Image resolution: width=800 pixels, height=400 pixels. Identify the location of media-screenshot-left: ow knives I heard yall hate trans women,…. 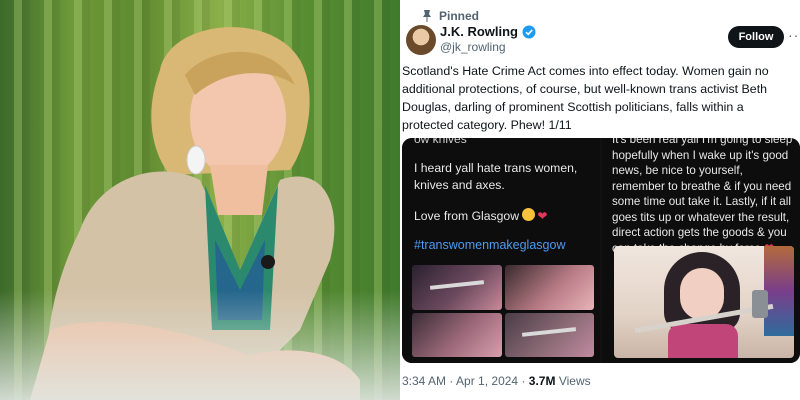
(501, 250).